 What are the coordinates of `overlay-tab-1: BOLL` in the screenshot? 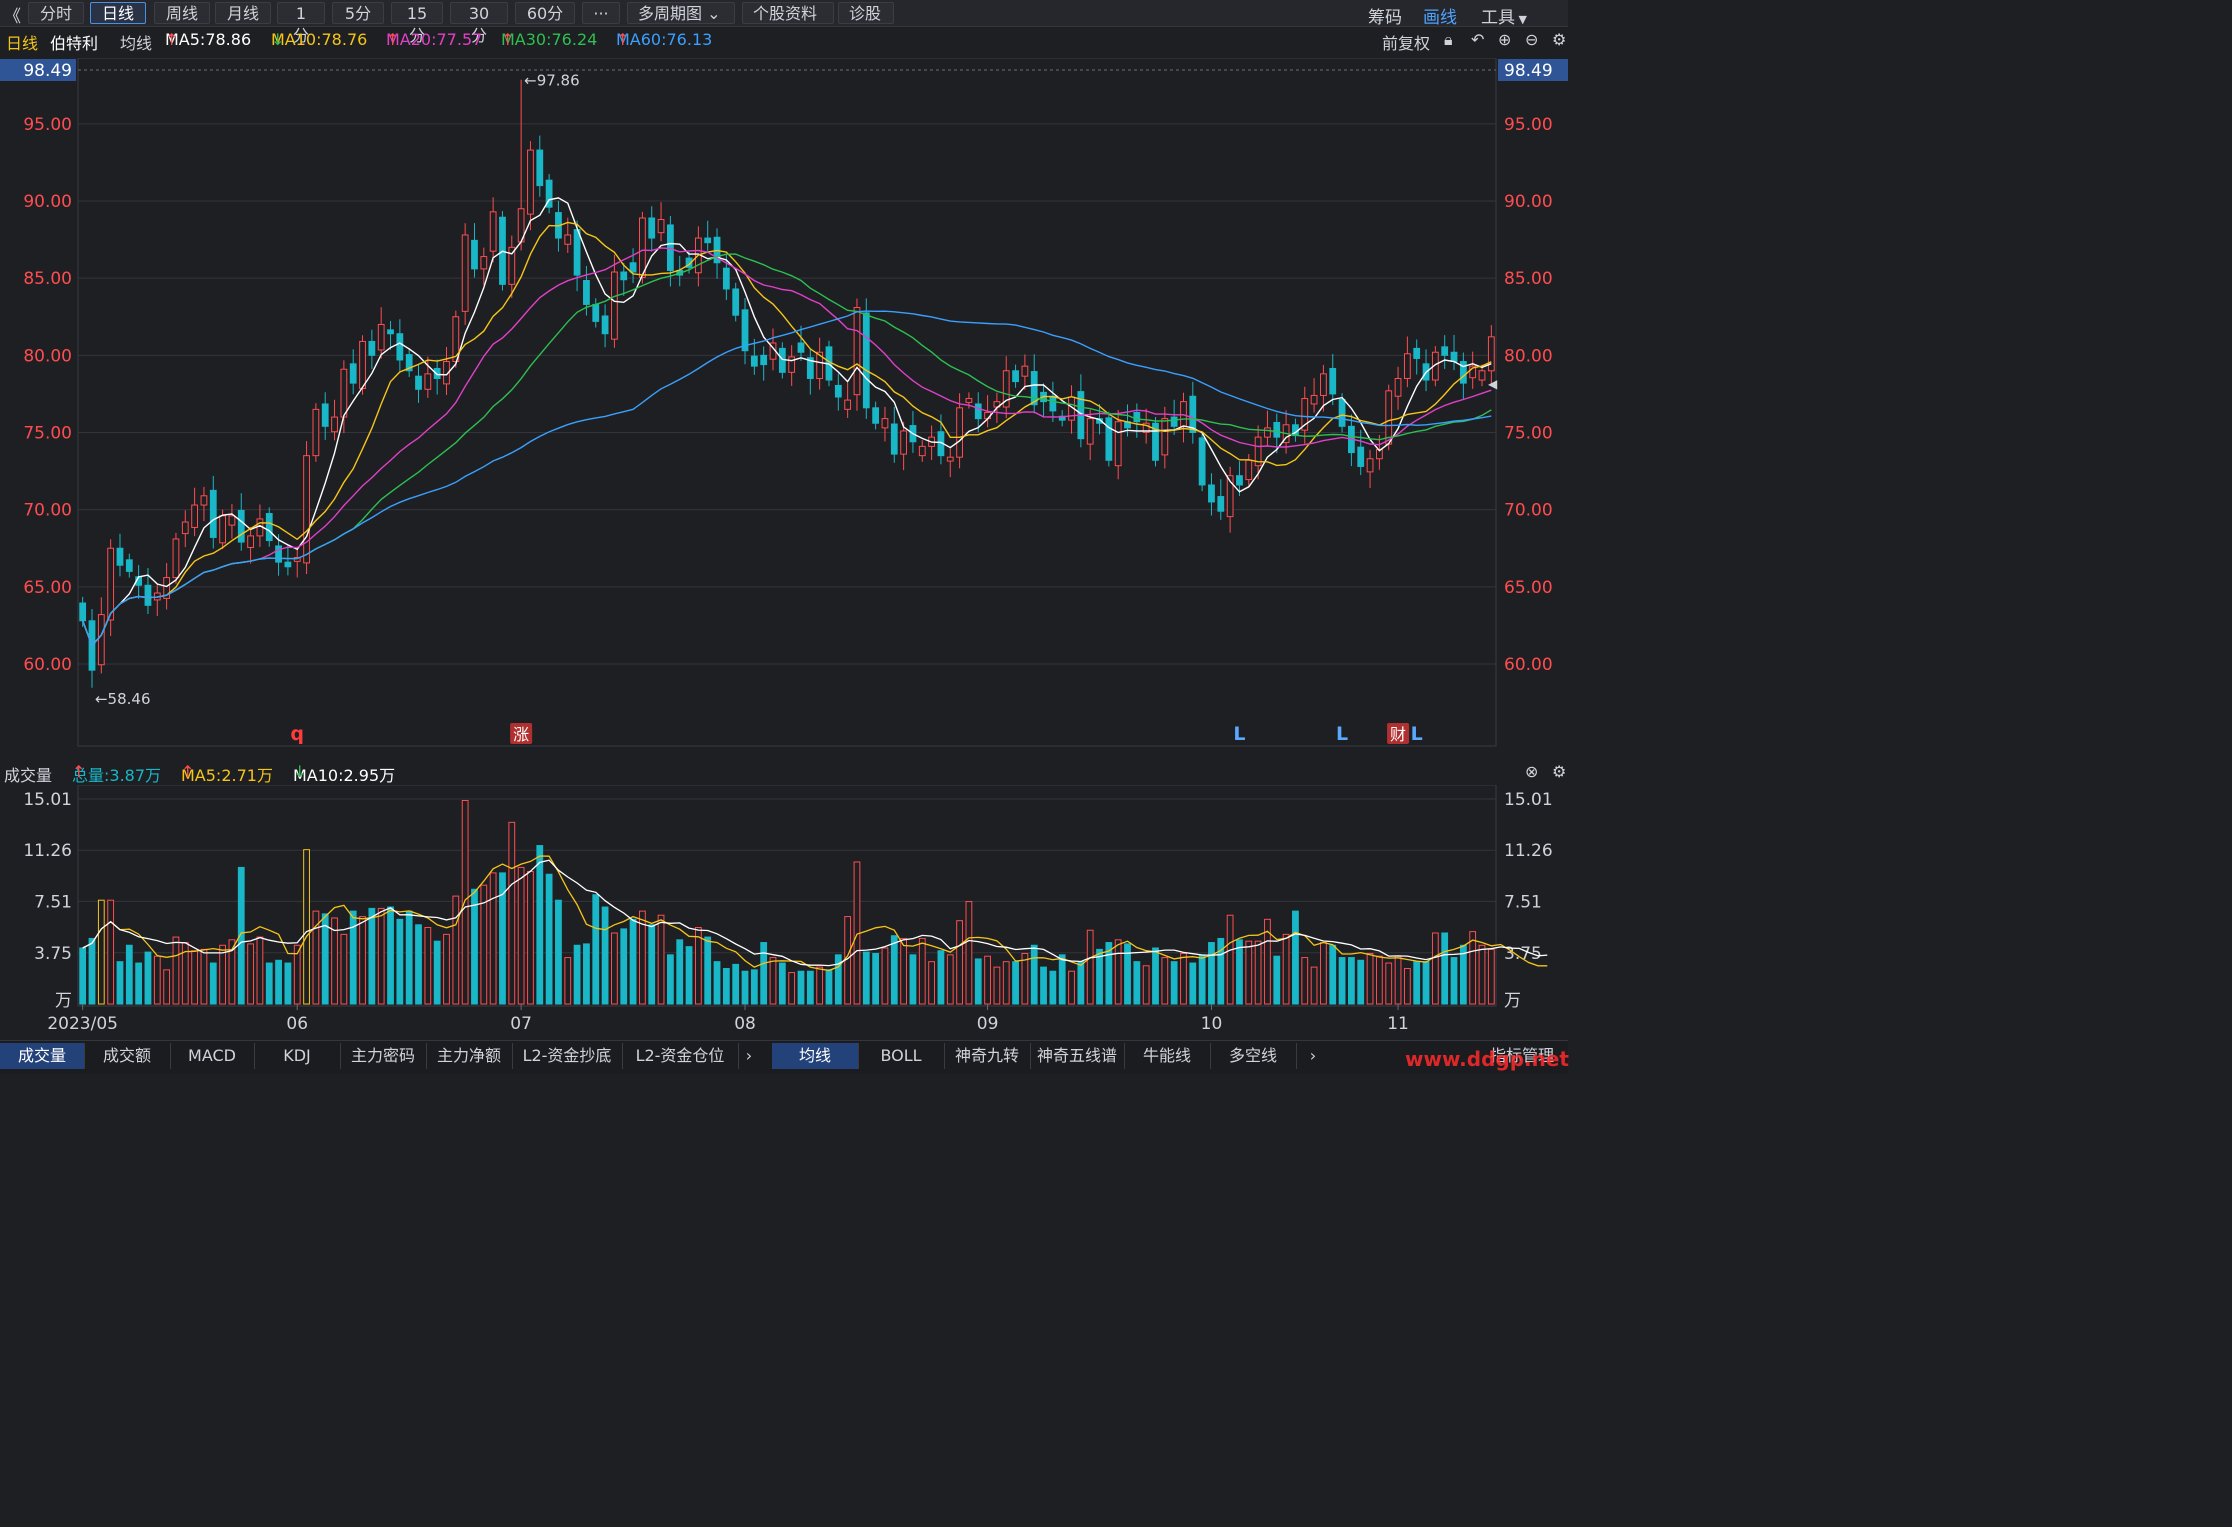 It's located at (901, 1056).